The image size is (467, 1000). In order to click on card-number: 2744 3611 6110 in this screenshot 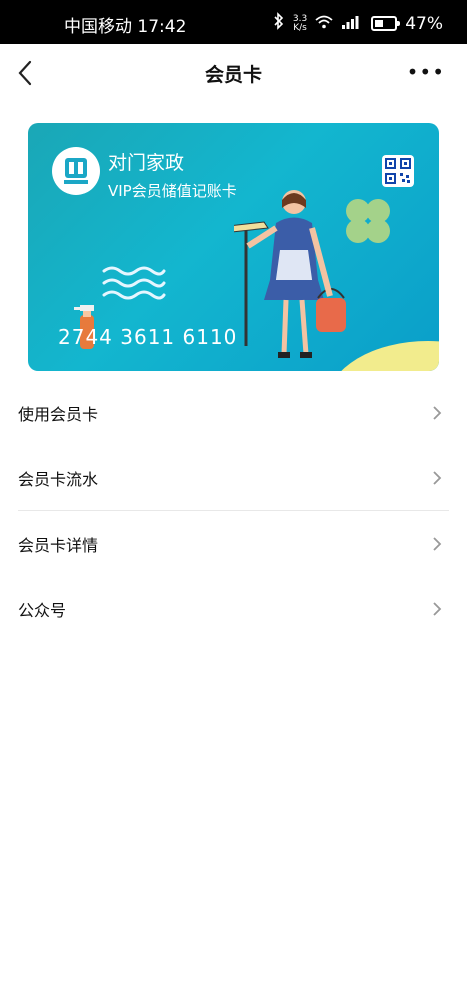, I will do `click(148, 337)`.